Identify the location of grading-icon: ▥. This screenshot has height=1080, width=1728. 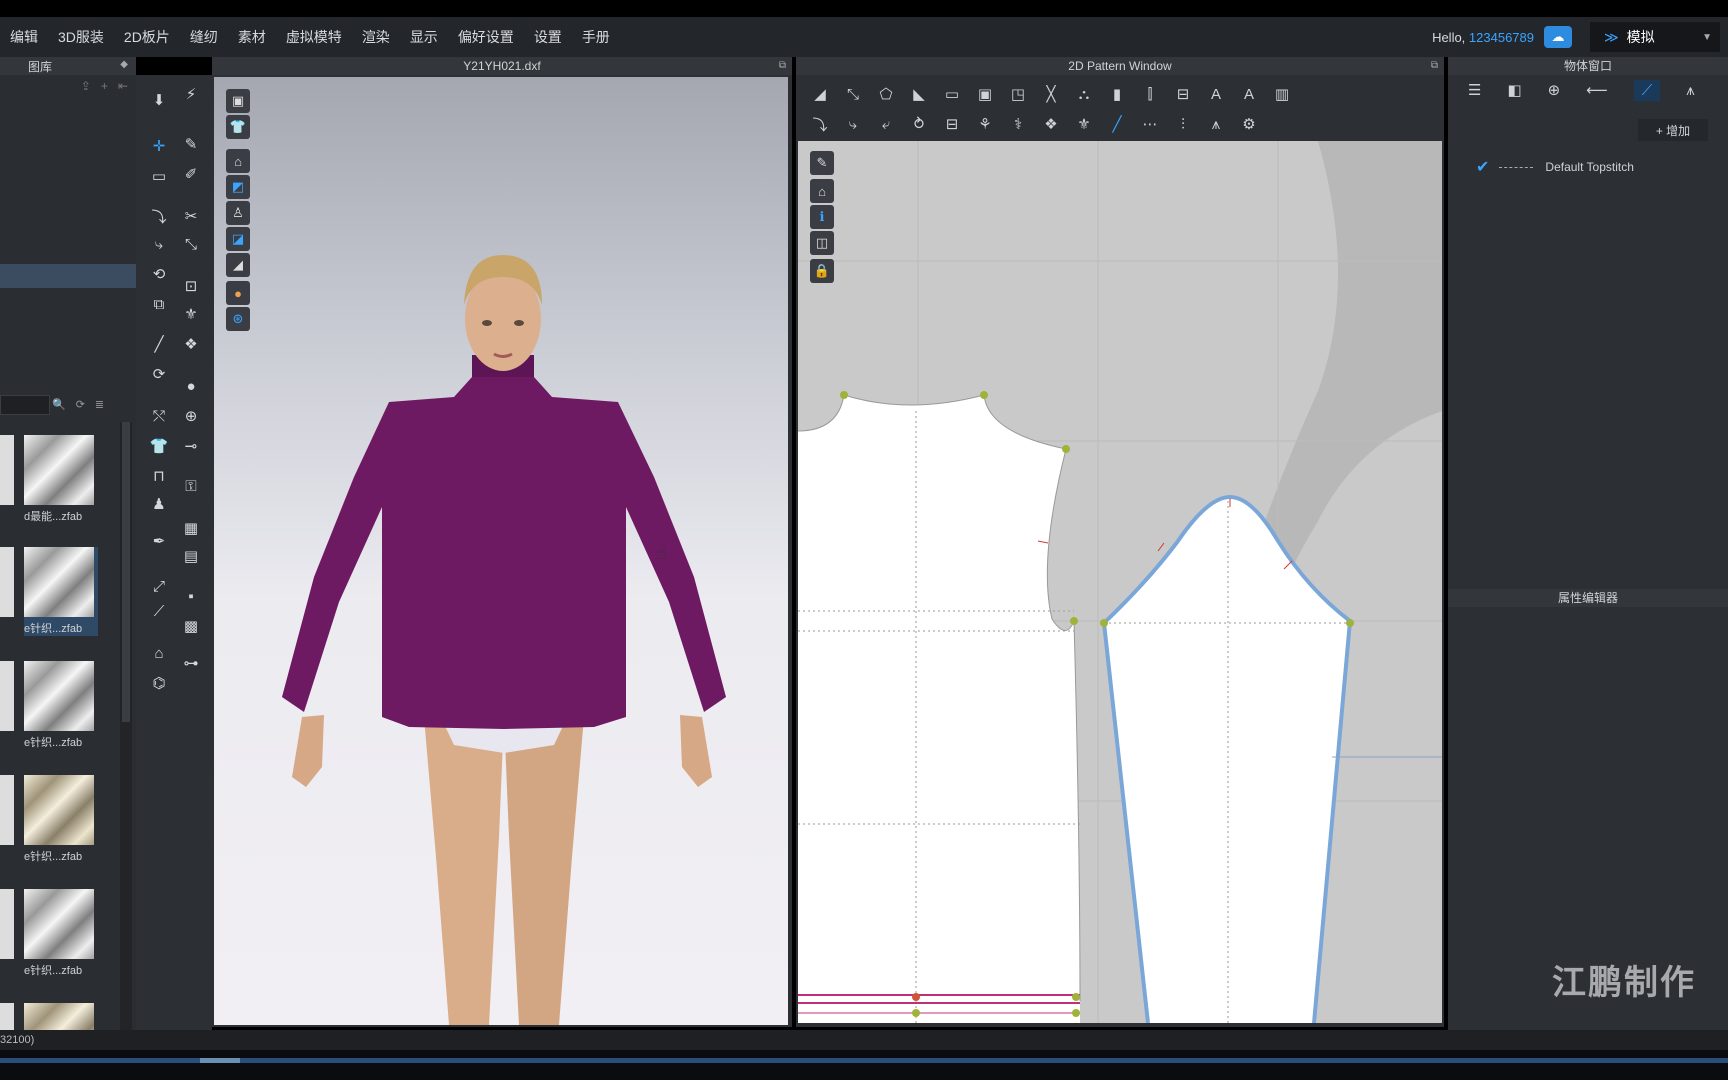
(1282, 94).